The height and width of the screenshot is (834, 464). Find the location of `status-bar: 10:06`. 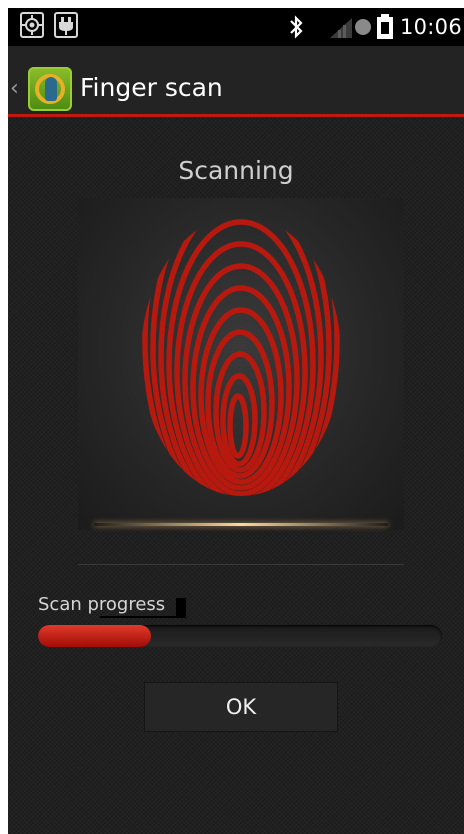

status-bar: 10:06 is located at coordinates (236, 27).